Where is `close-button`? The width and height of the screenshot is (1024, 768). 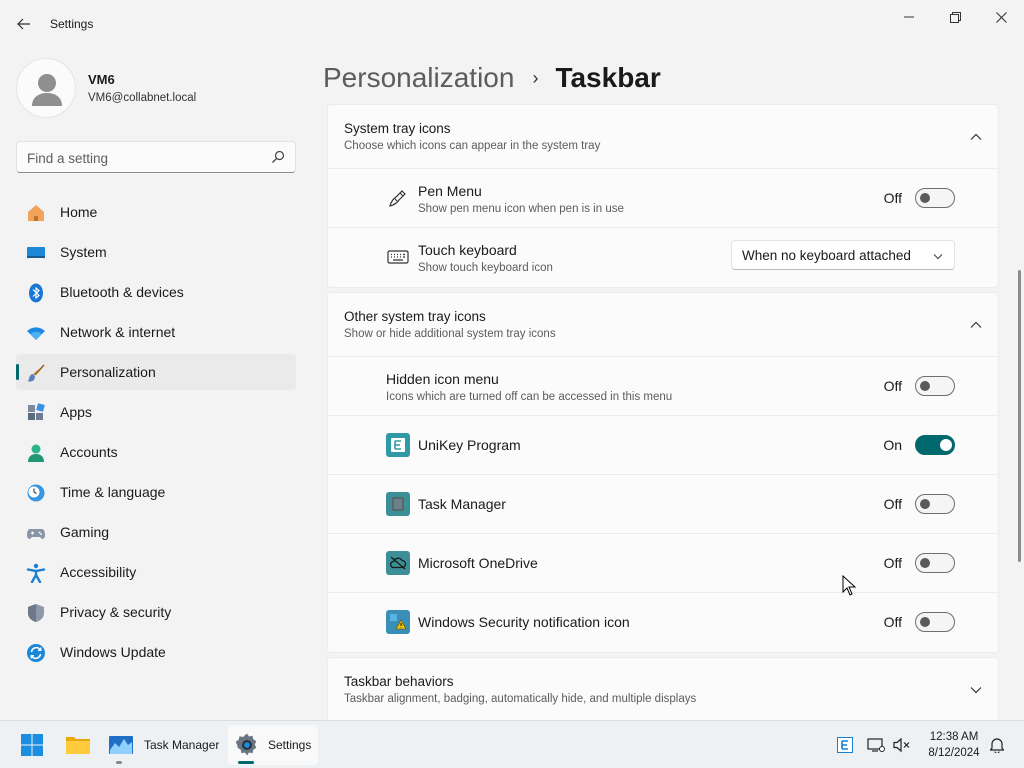 close-button is located at coordinates (1001, 17).